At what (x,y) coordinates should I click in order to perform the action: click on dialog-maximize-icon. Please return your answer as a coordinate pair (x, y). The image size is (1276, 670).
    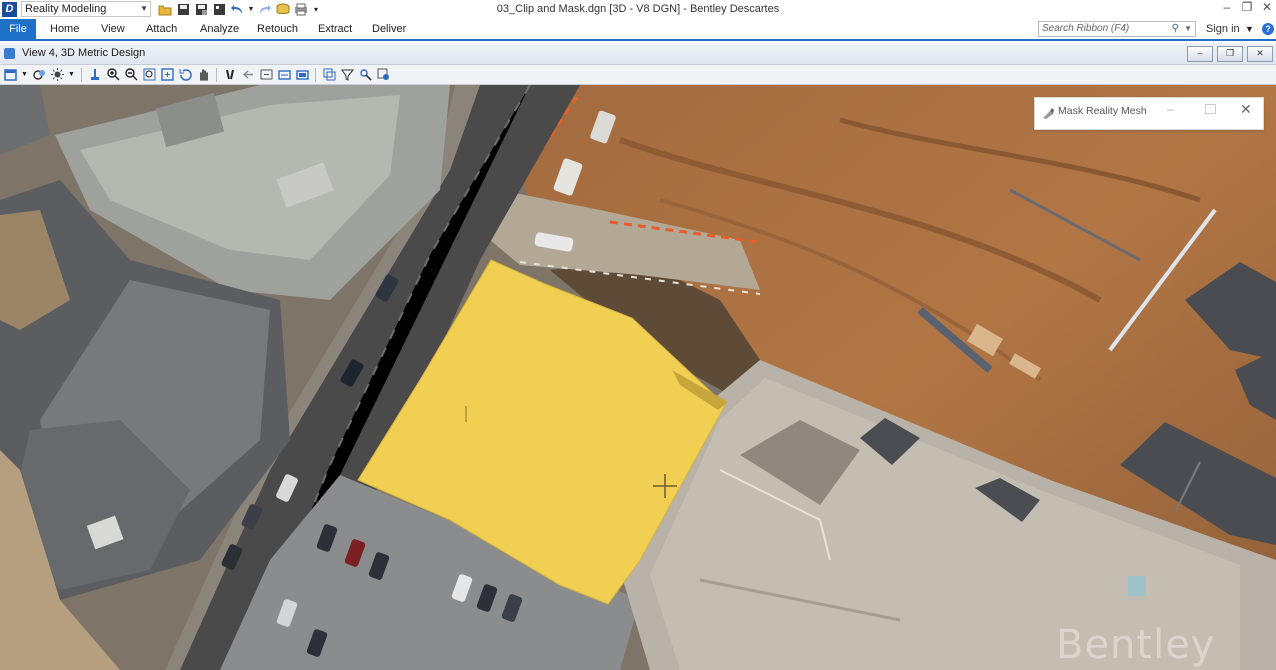
    Looking at the image, I should click on (1210, 109).